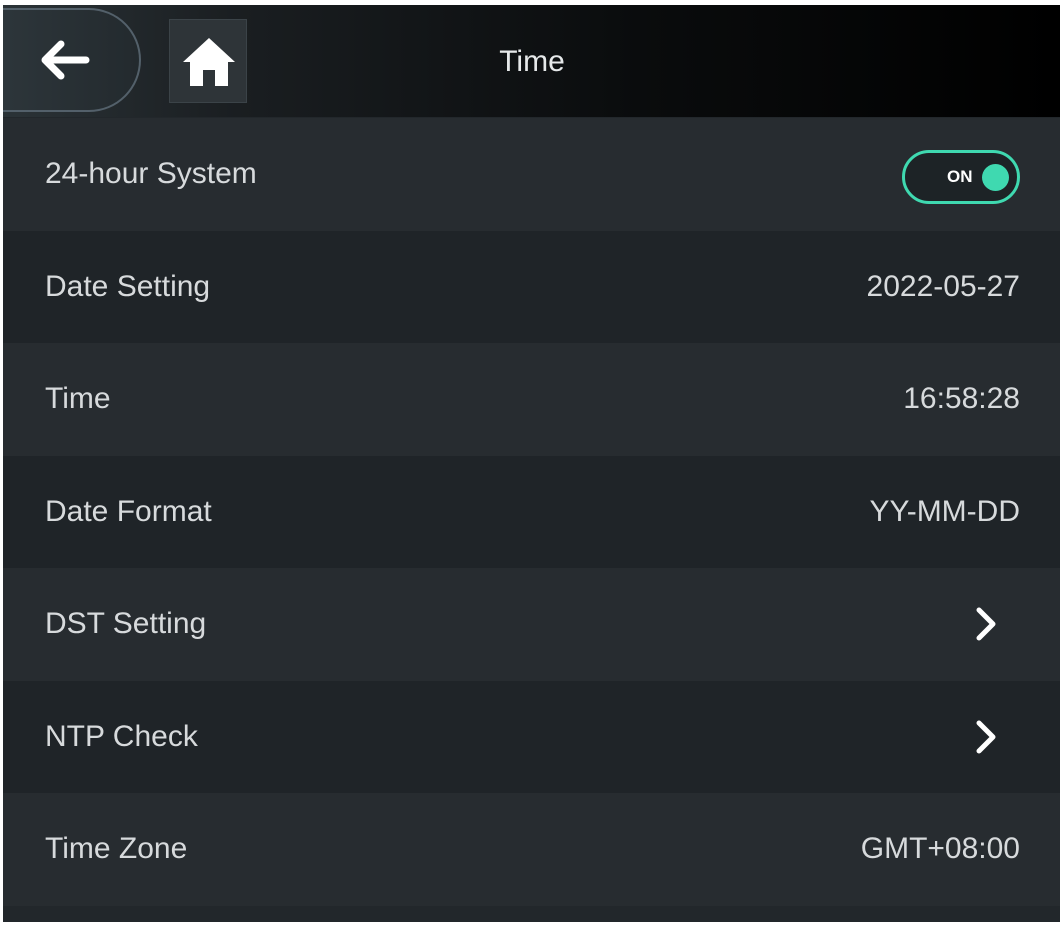 The width and height of the screenshot is (1062, 927). I want to click on setting-row-24-hour-system: 24-hour System ON, so click(531, 174).